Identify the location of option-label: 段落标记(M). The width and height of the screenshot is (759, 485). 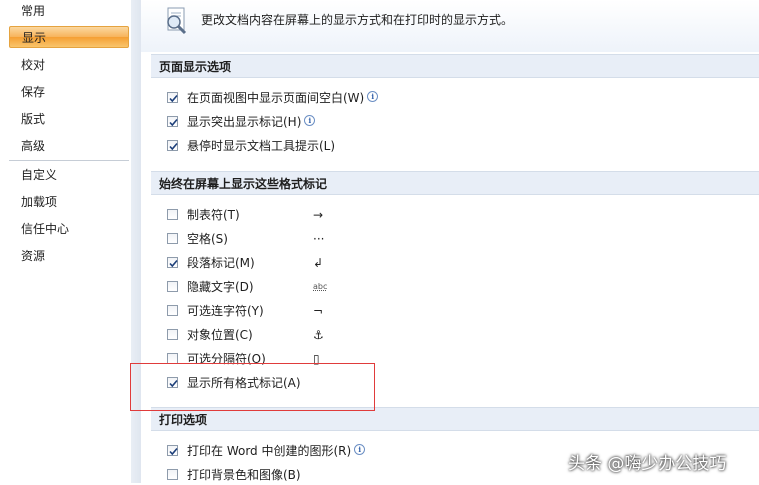
(221, 263).